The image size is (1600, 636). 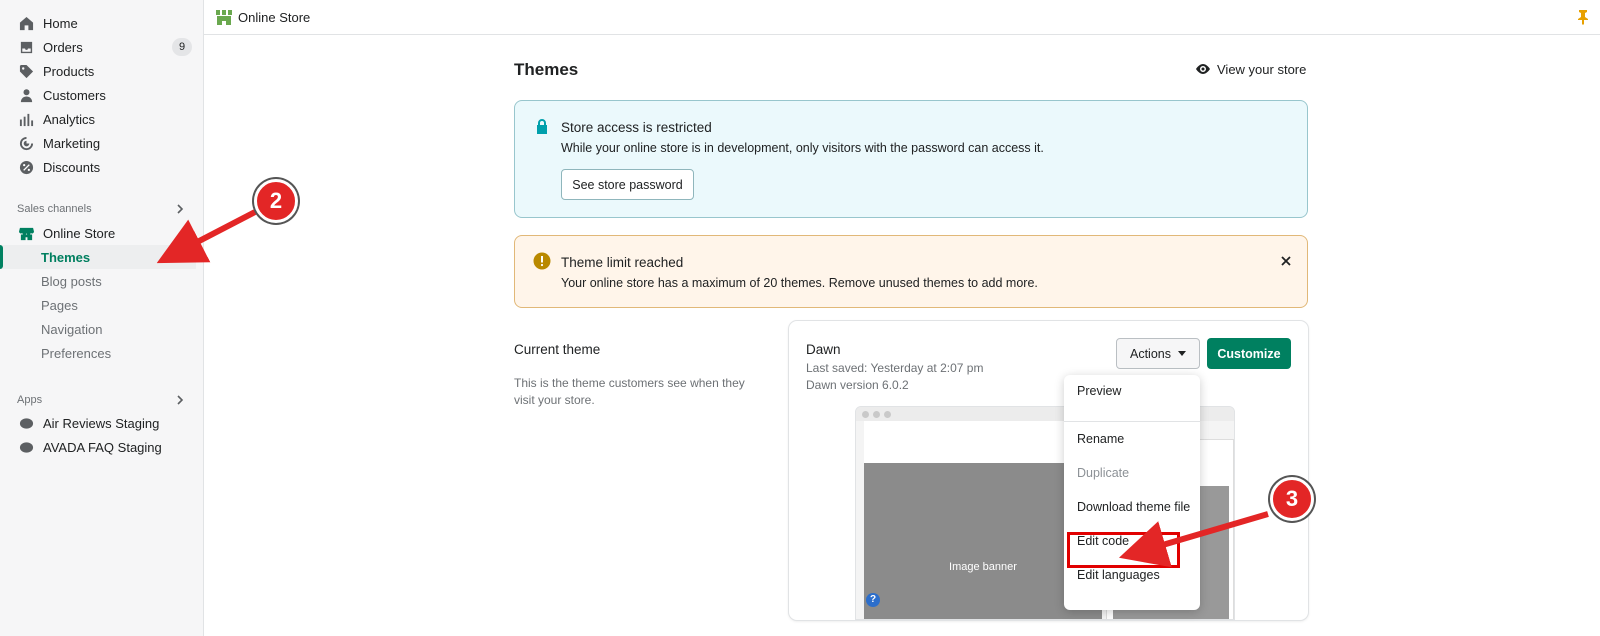 What do you see at coordinates (1150, 353) in the screenshot?
I see `actions-label: Actions` at bounding box center [1150, 353].